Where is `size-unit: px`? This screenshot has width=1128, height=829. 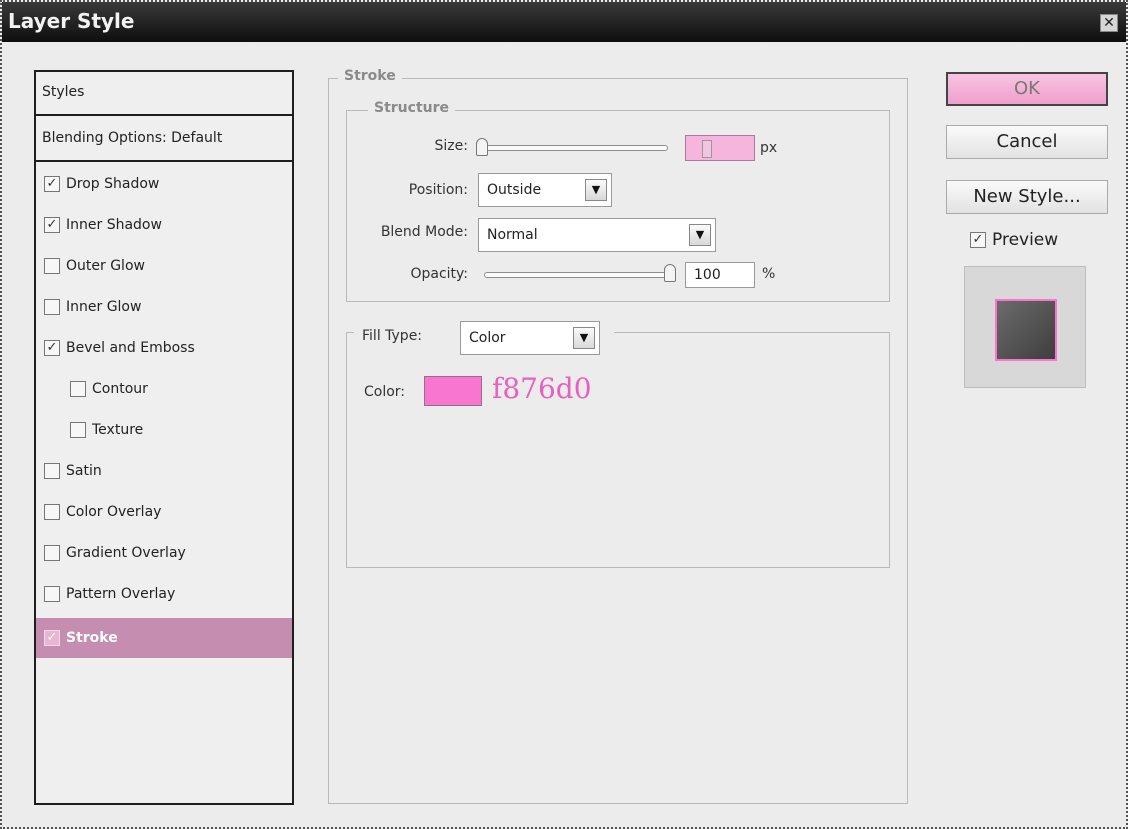
size-unit: px is located at coordinates (769, 148).